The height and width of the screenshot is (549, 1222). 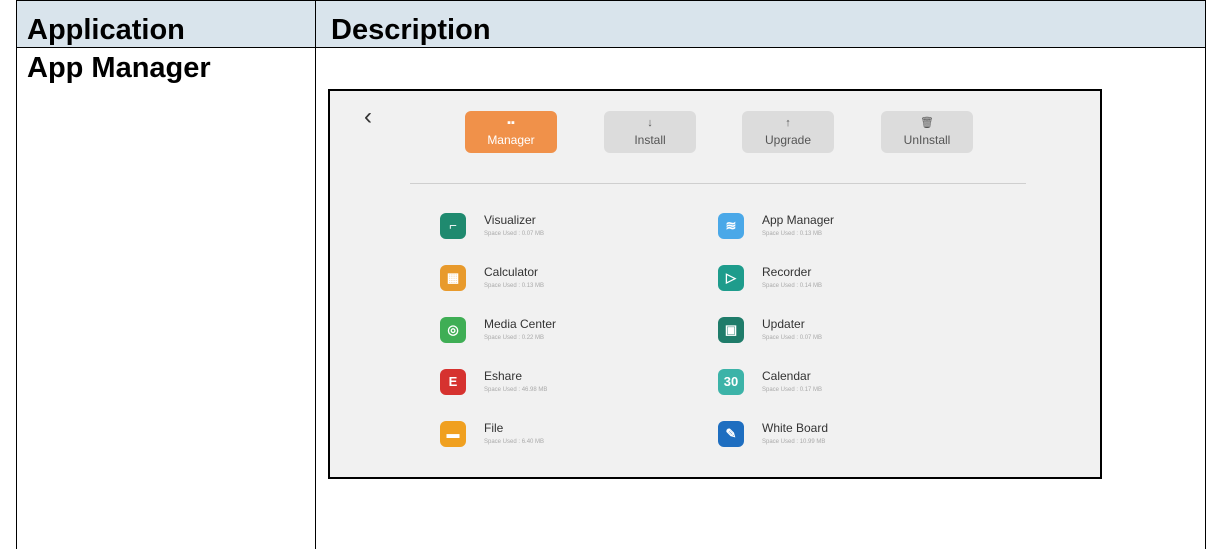 What do you see at coordinates (511, 140) in the screenshot?
I see `tab-label: Manager` at bounding box center [511, 140].